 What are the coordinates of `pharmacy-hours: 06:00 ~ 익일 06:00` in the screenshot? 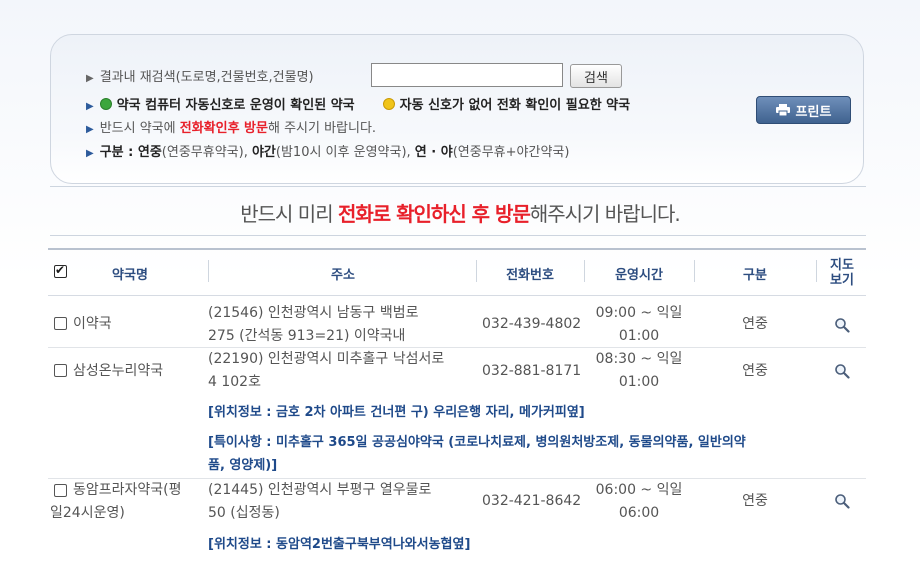 It's located at (639, 502).